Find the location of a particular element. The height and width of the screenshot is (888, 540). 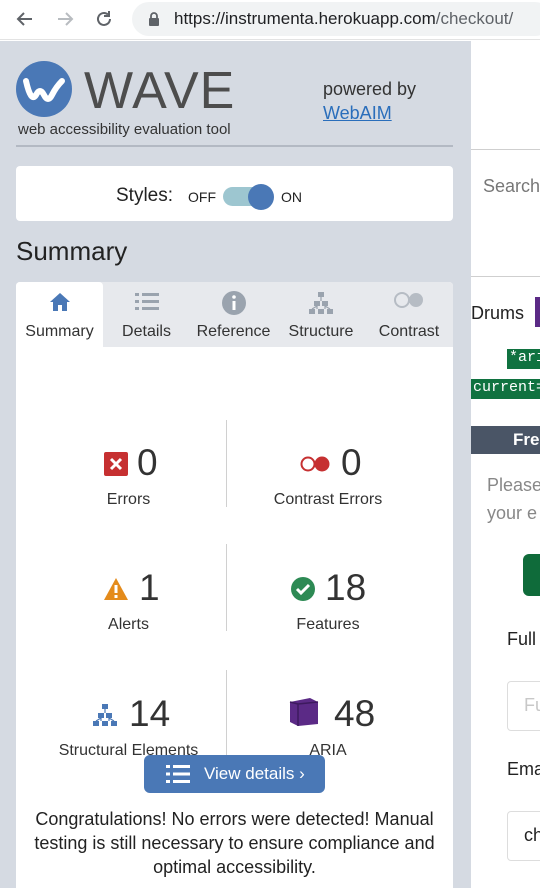

contrast-errors-label: Contrast Errors is located at coordinates (328, 499).